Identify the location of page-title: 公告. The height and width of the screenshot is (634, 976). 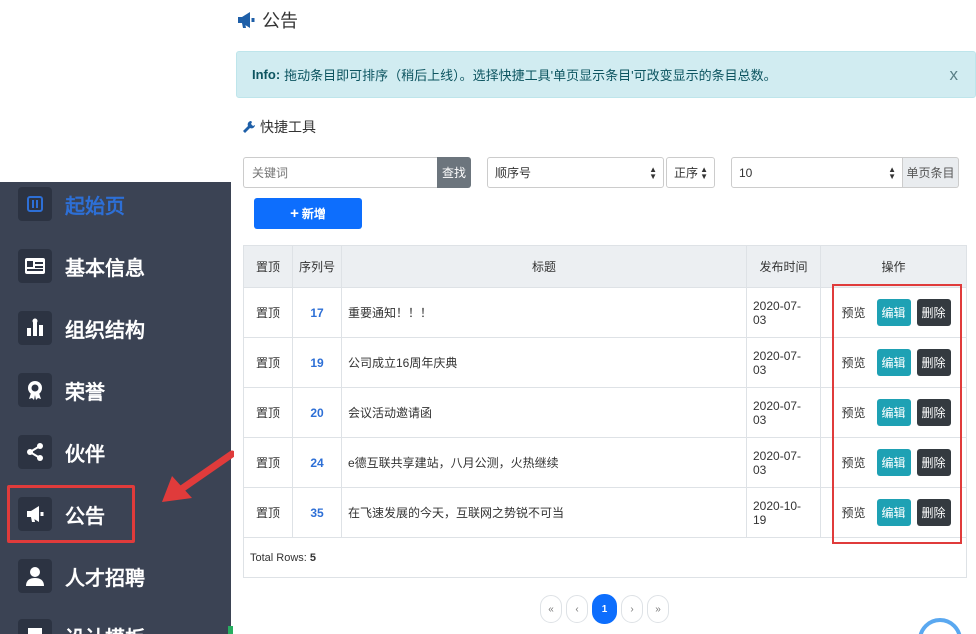
(280, 21).